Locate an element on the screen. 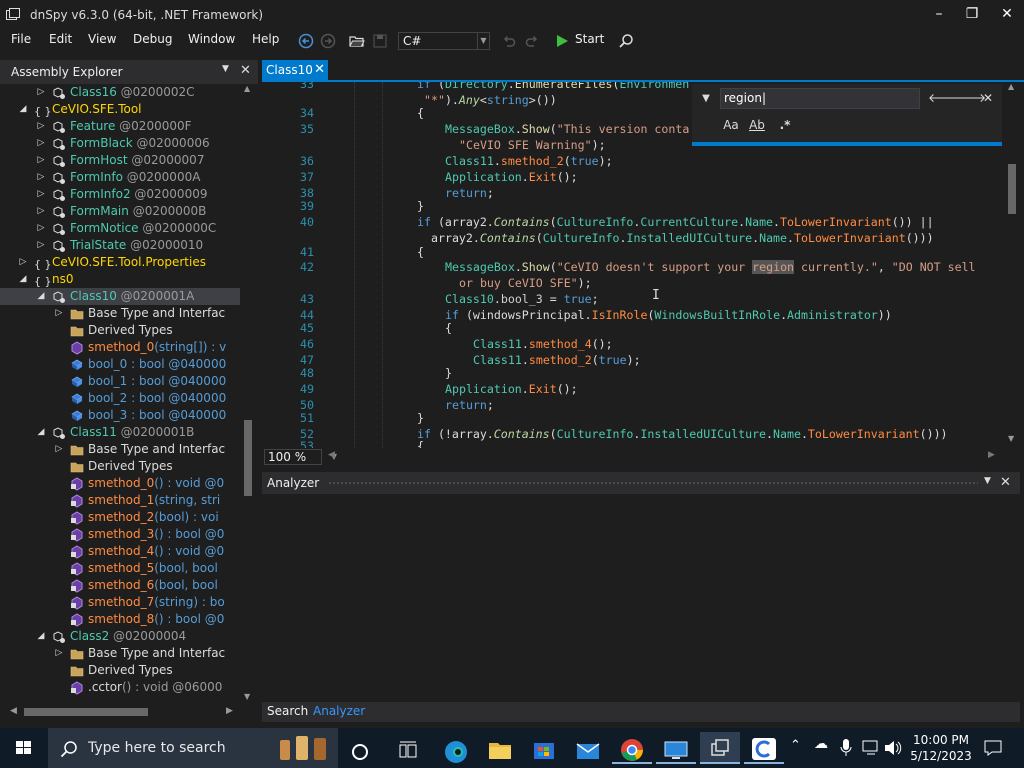 Image resolution: width=1024 pixels, height=768 pixels. tree-node: smethod_0() : void @0 is located at coordinates (120, 483).